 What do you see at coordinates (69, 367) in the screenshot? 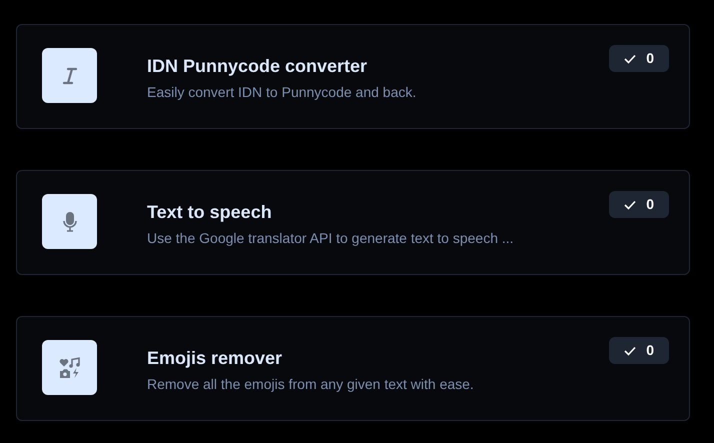
I see `media-icon` at bounding box center [69, 367].